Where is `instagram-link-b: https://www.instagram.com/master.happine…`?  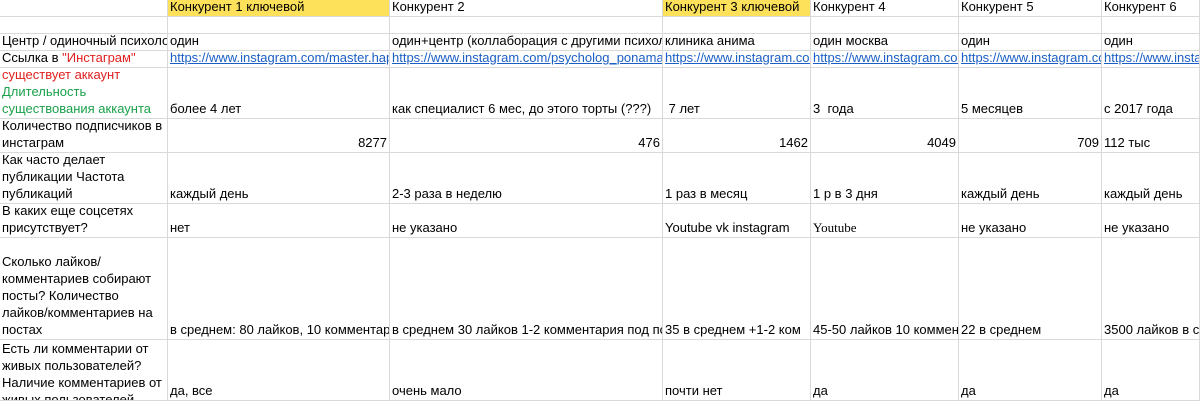
instagram-link-b: https://www.instagram.com/master.happine… is located at coordinates (279, 59).